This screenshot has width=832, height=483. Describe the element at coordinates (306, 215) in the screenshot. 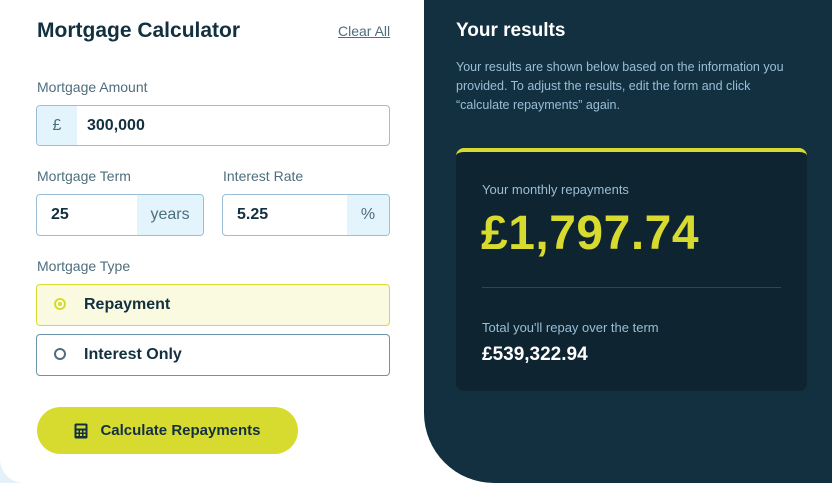

I see `interest-rate-field: 5.25 %` at that location.